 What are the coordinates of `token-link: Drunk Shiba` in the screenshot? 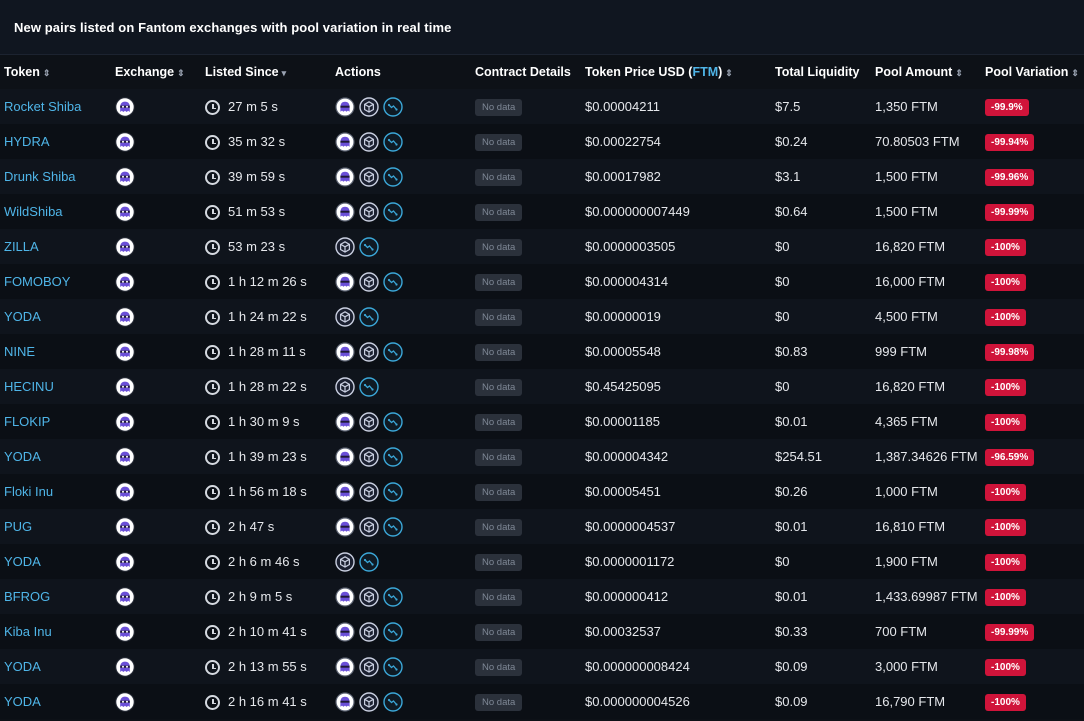 It's located at (40, 176).